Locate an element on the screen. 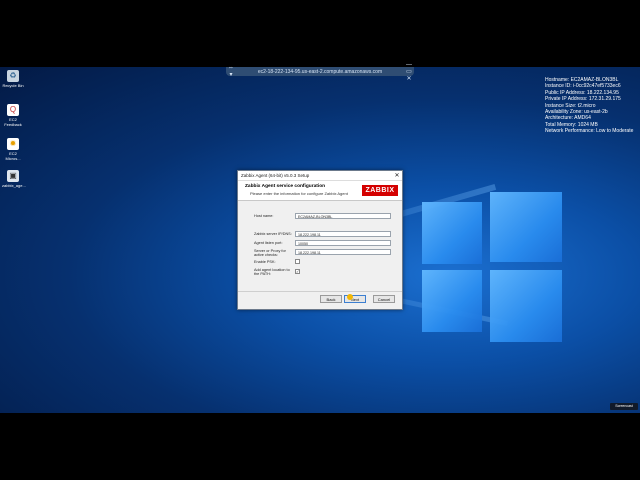 Image resolution: width=640 pixels, height=480 pixels. screencast-watermark: Screencast is located at coordinates (624, 406).